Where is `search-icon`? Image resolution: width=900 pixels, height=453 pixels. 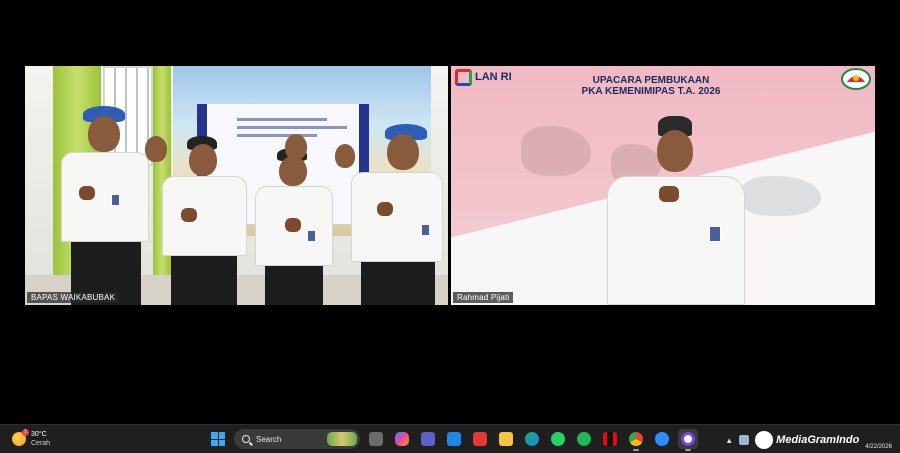 search-icon is located at coordinates (246, 439).